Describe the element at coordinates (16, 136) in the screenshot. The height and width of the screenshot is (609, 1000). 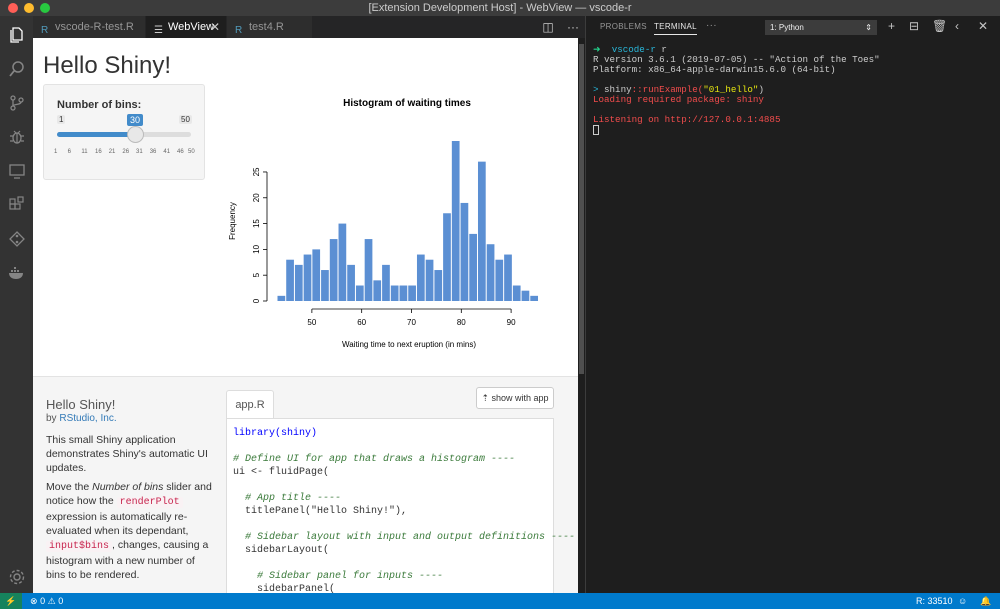
I see `debug-icon` at that location.